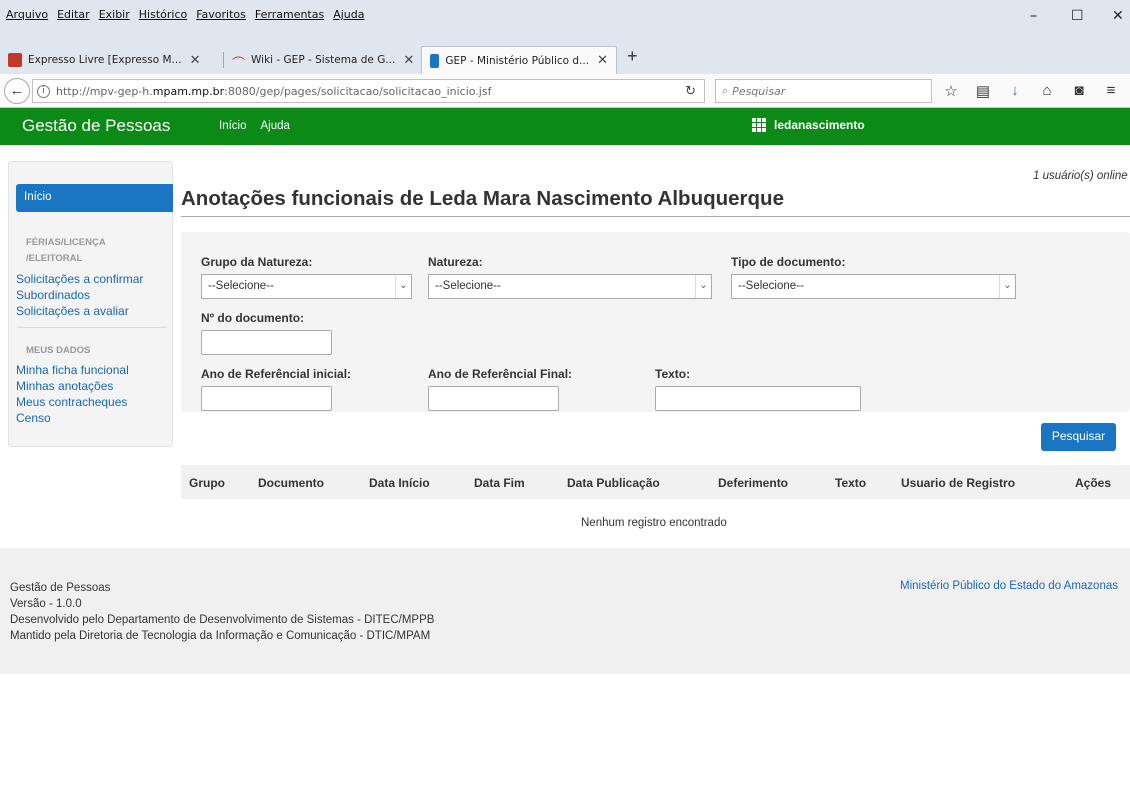 This screenshot has width=1130, height=785. Describe the element at coordinates (983, 91) in the screenshot. I see `reading-list-icon: ▤` at that location.